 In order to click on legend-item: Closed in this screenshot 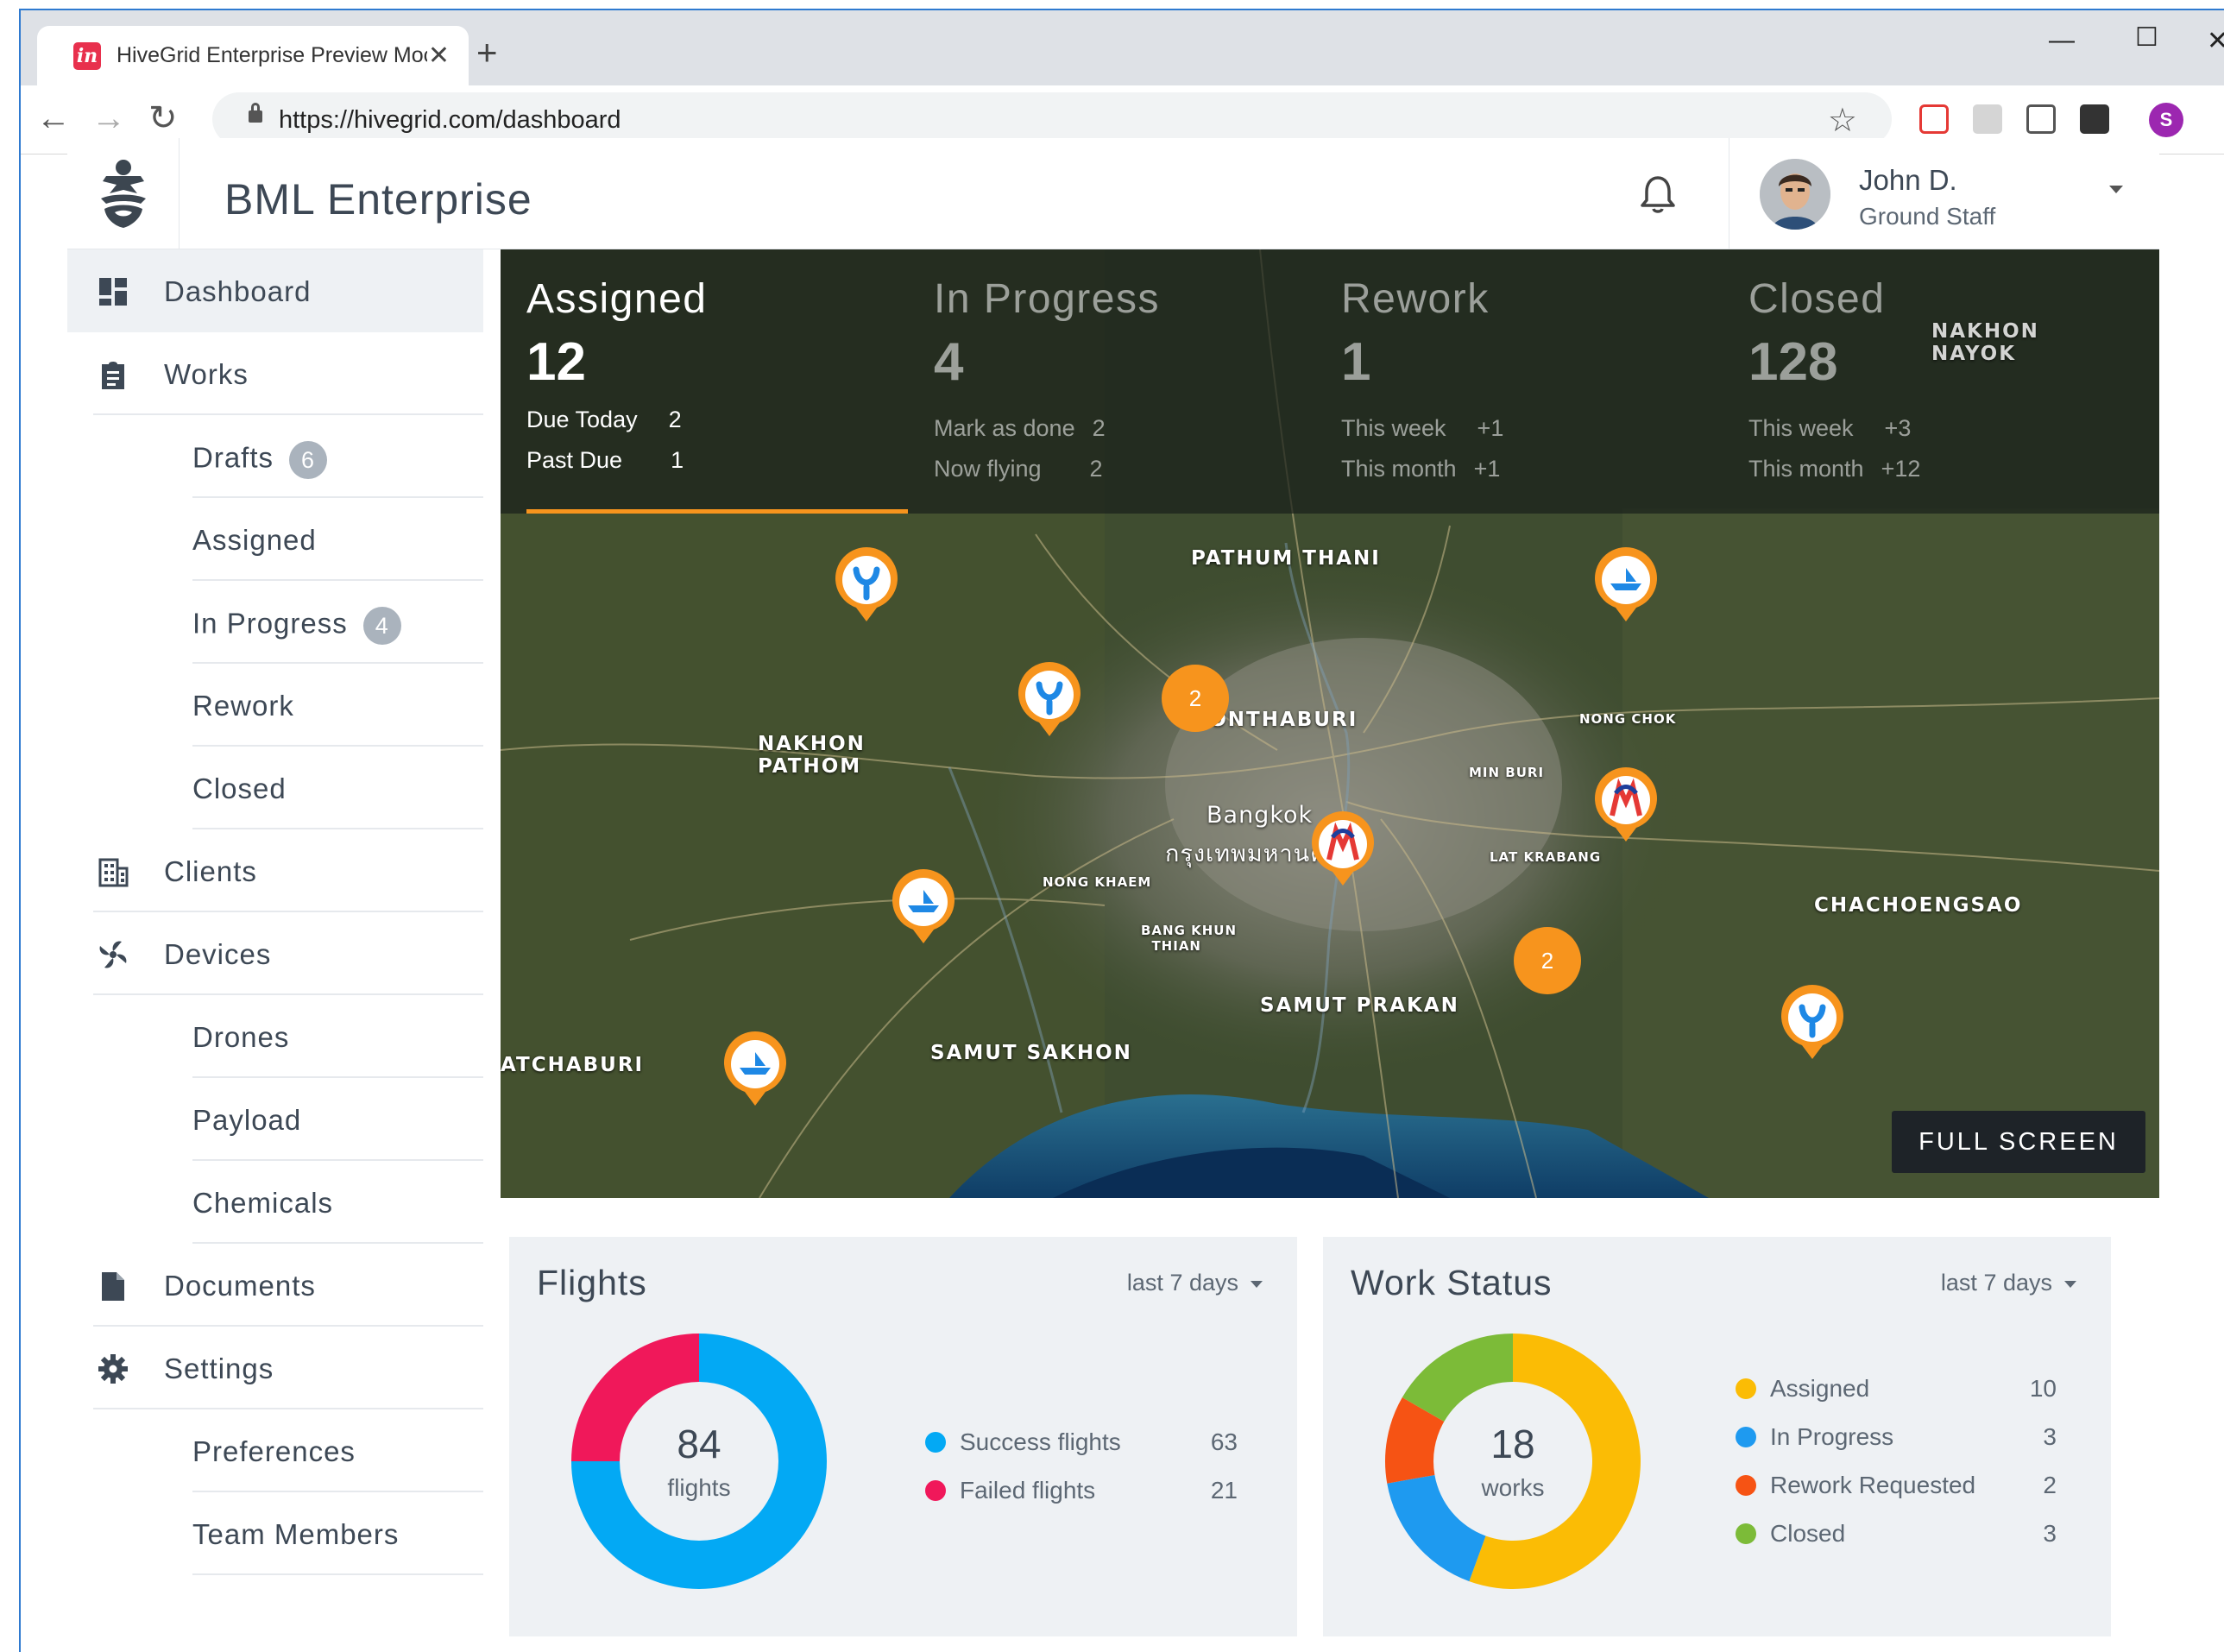, I will do `click(1790, 1534)`.